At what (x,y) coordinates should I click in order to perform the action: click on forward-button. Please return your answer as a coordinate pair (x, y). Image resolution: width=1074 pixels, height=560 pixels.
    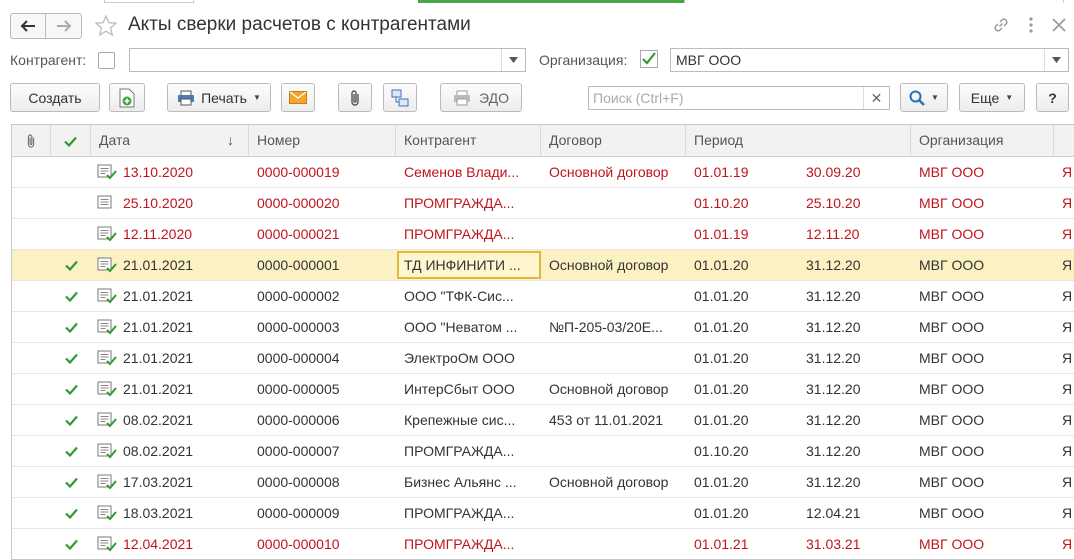
    Looking at the image, I should click on (64, 26).